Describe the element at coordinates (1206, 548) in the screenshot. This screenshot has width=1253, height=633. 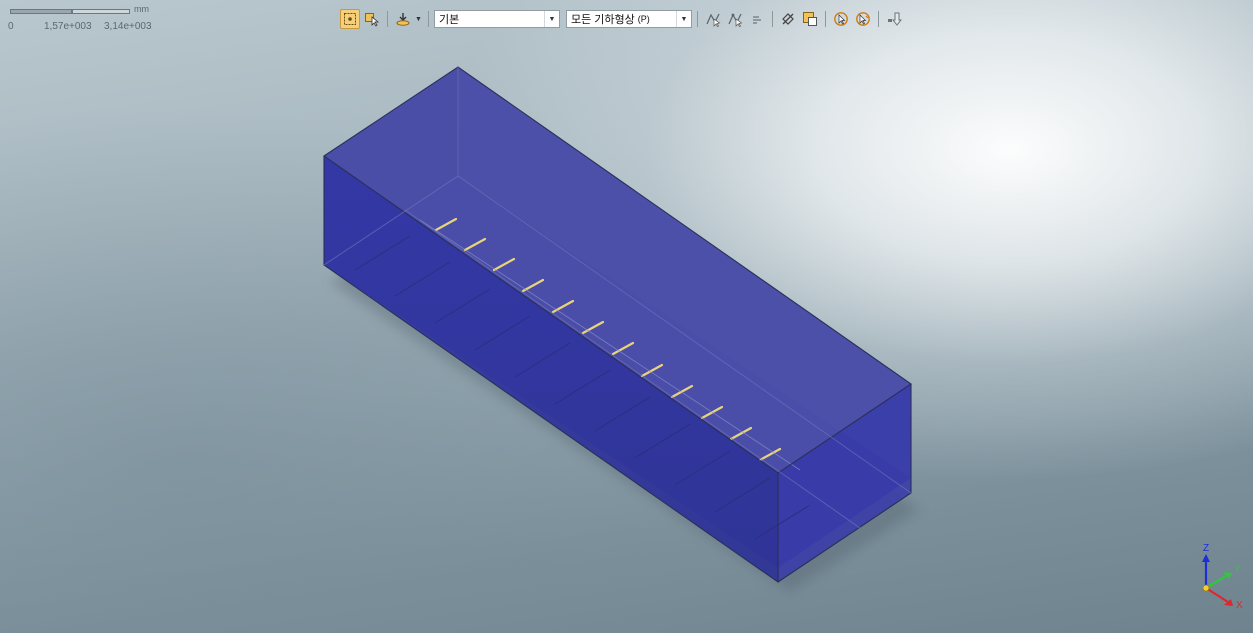
I see `triad-z-label: Z` at that location.